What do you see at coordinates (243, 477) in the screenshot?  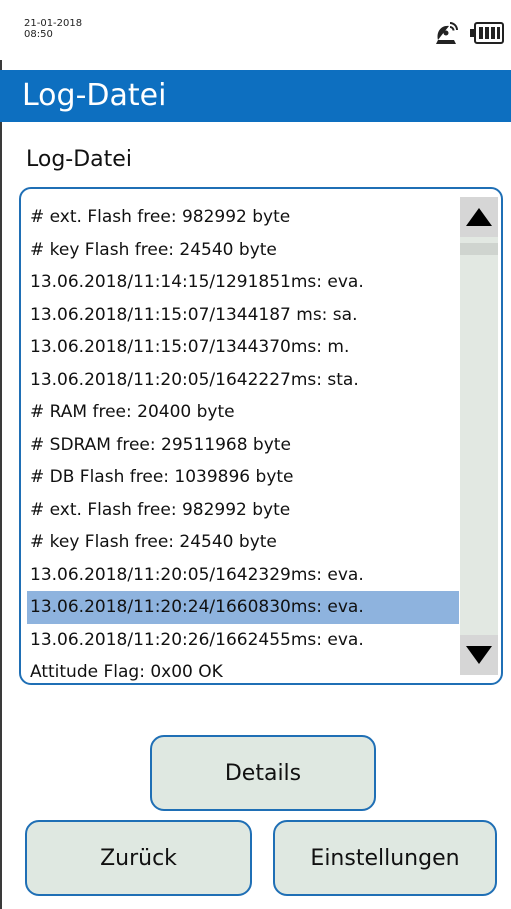 I see `log-line: # DB Flash free: 1039896 byte` at bounding box center [243, 477].